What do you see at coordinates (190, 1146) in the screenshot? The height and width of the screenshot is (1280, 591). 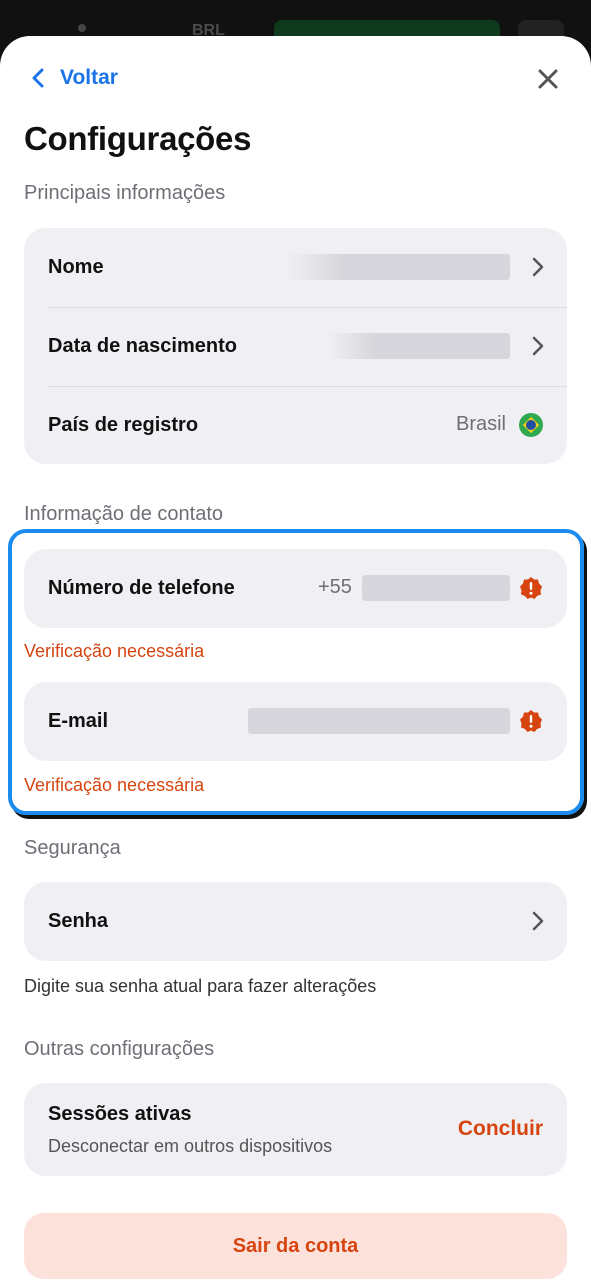 I see `sessions-subtitle: Desconectar em outros dispositivos` at bounding box center [190, 1146].